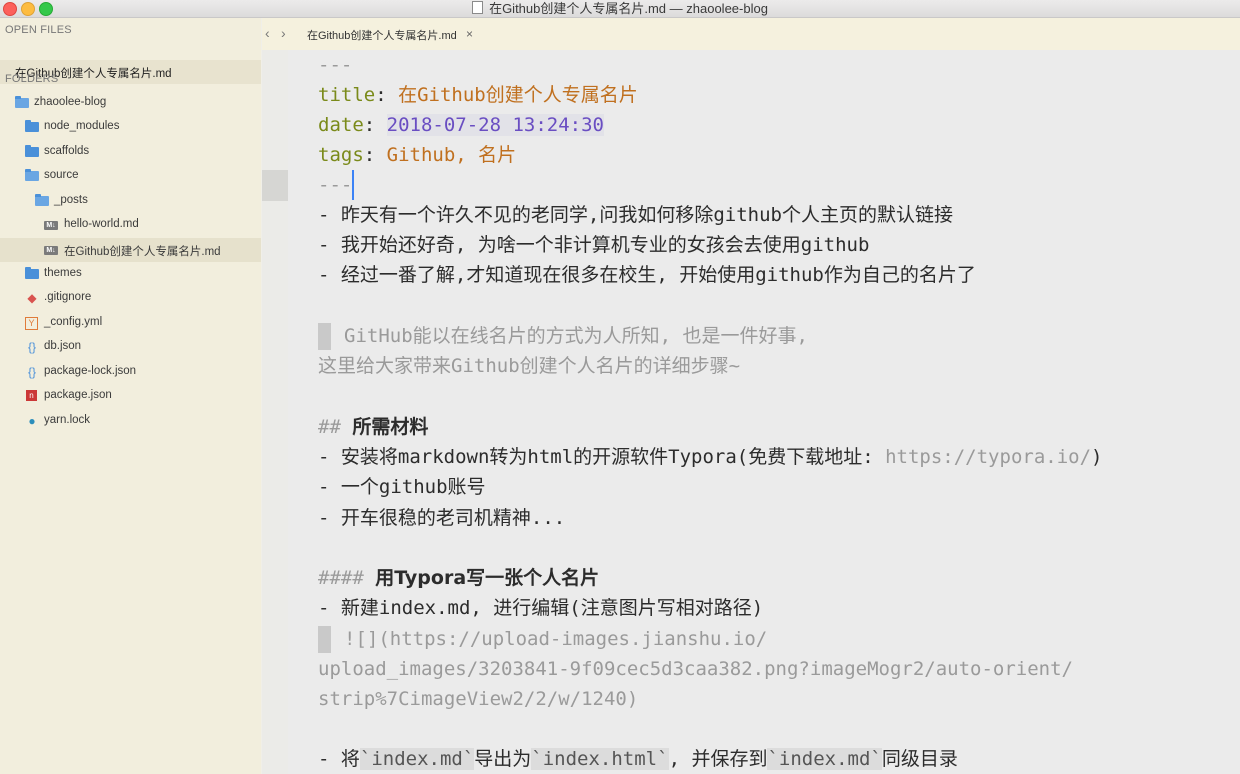 The image size is (1240, 774). I want to click on npm-icon: n, so click(31, 395).